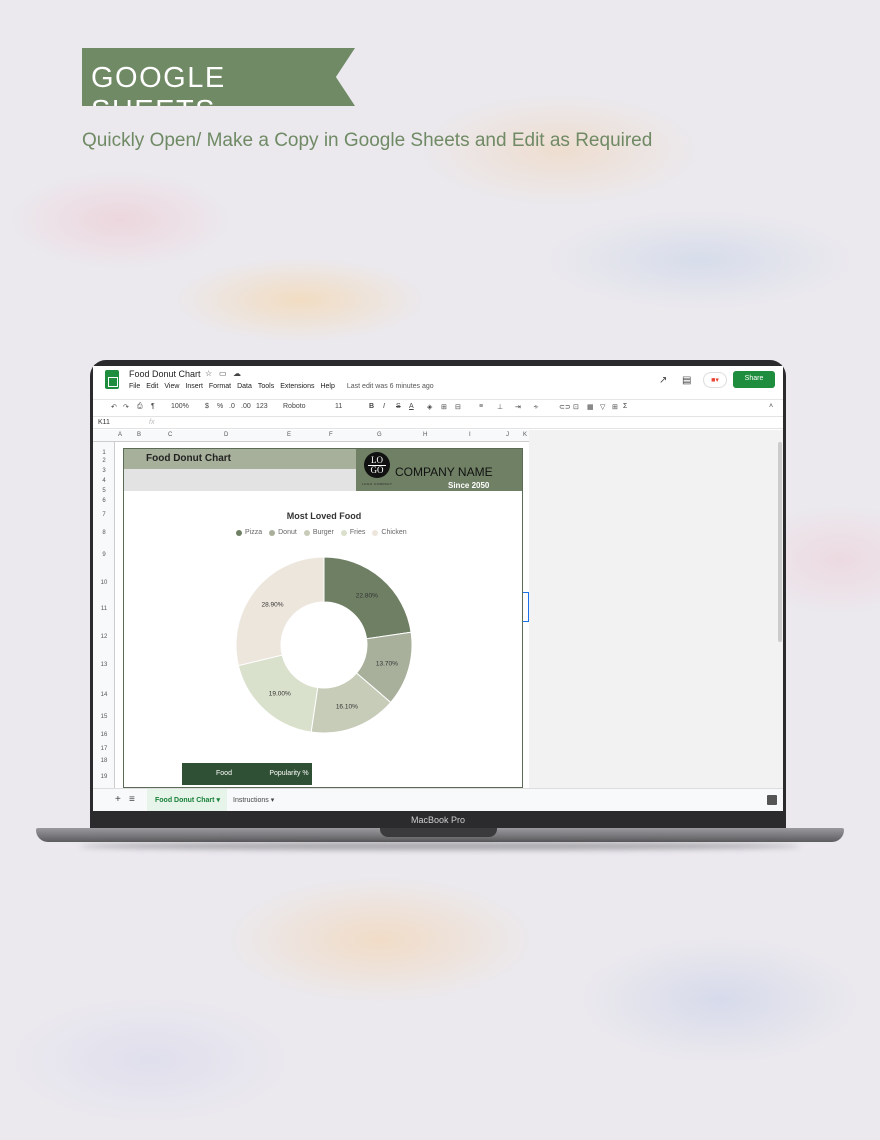 This screenshot has height=1140, width=880. Describe the element at coordinates (104, 533) in the screenshot. I see `row-header: 8` at that location.